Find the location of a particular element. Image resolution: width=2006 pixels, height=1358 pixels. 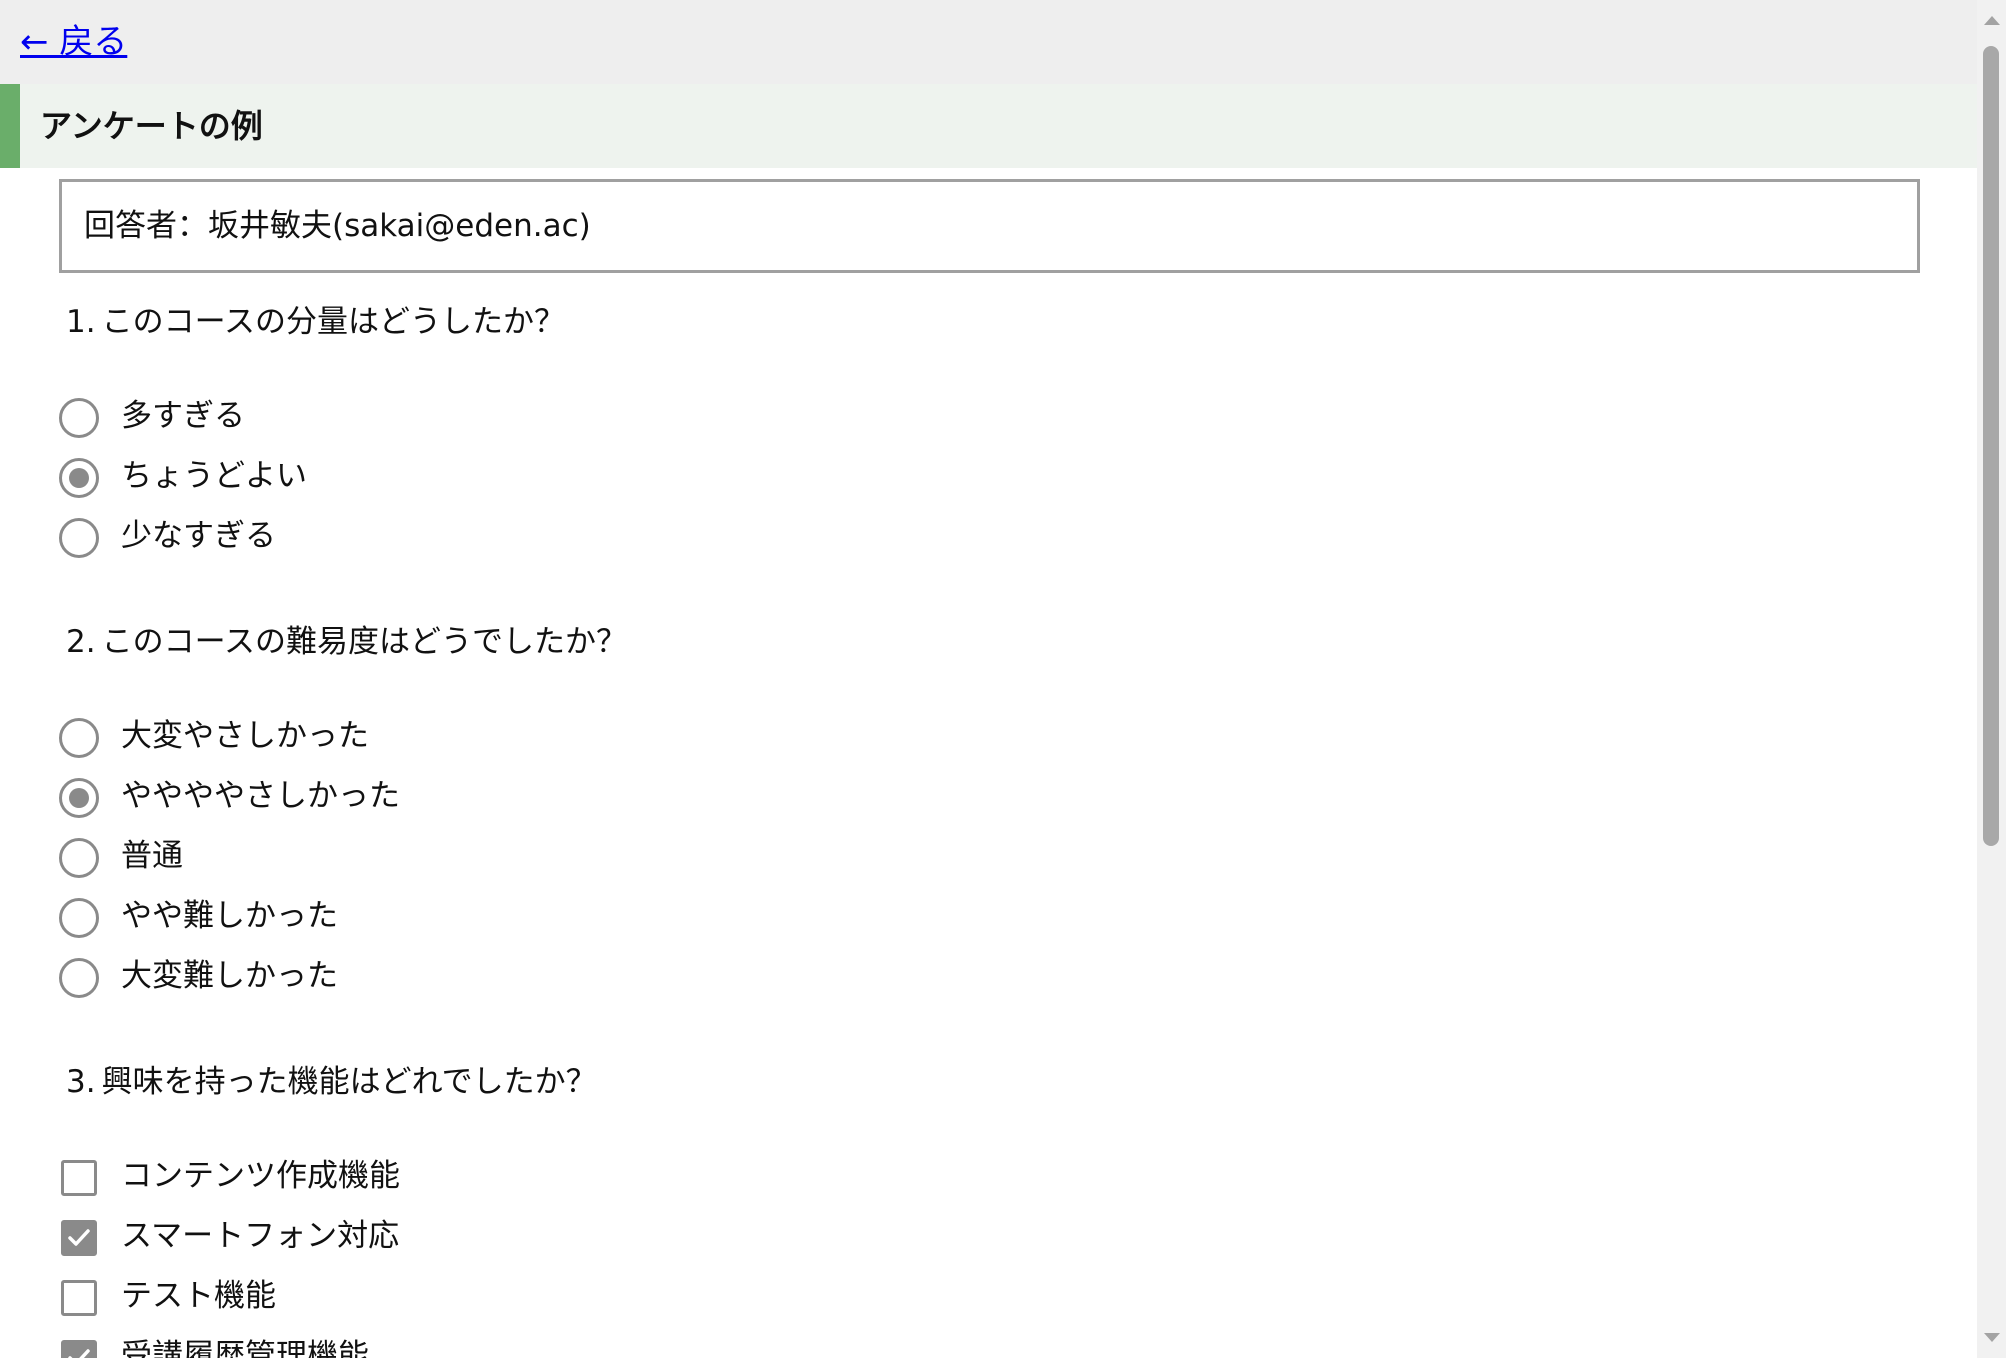

question-1-title: 1. このコースの分量はどうしたか？ is located at coordinates (315, 322).